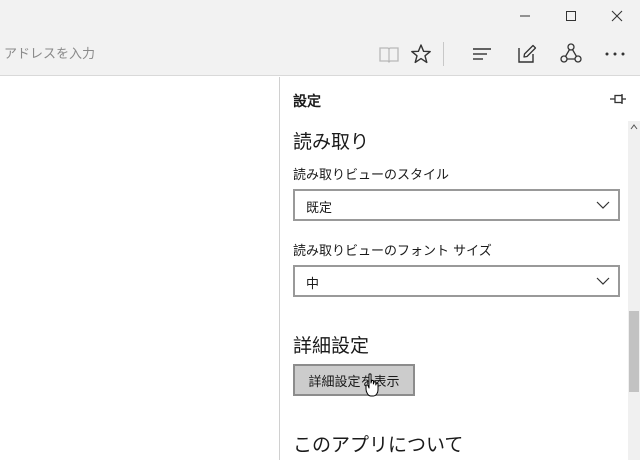 Image resolution: width=640 pixels, height=460 pixels. What do you see at coordinates (320, 16) in the screenshot?
I see `title-bar` at bounding box center [320, 16].